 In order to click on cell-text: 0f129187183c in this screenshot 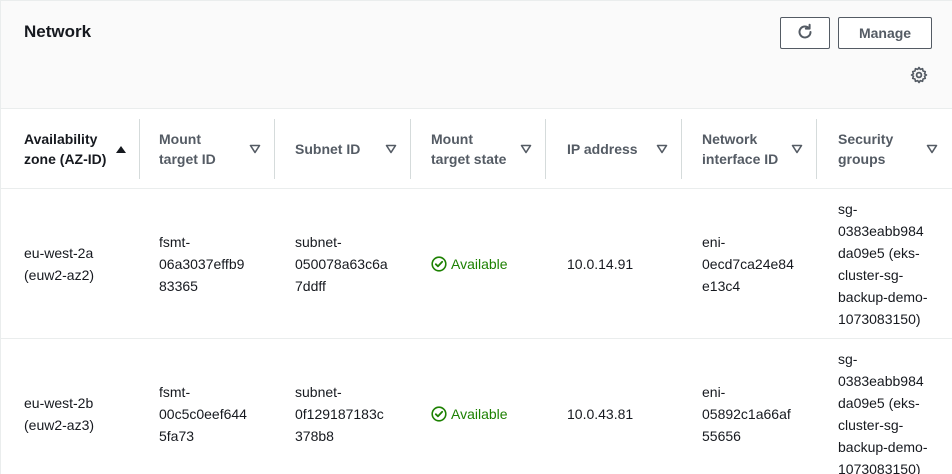, I will do `click(339, 414)`.